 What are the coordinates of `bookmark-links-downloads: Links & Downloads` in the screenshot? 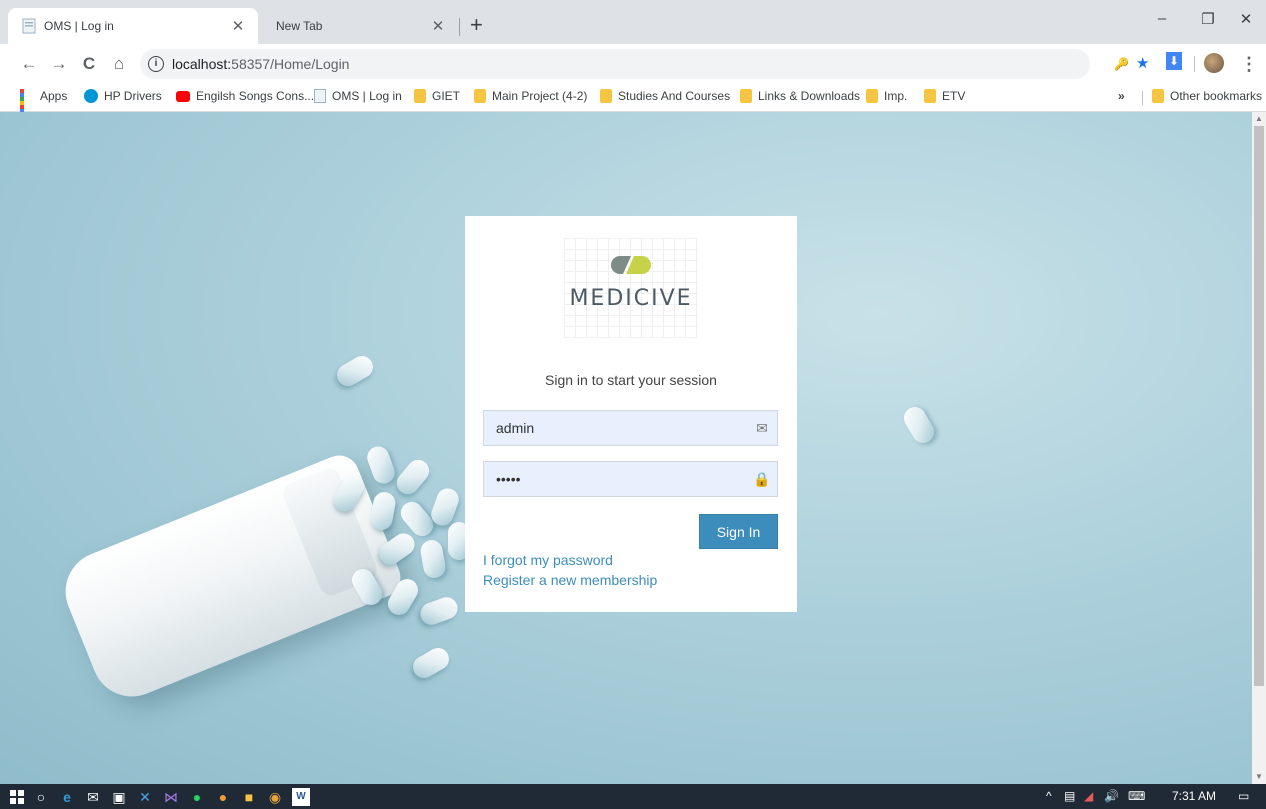 It's located at (800, 96).